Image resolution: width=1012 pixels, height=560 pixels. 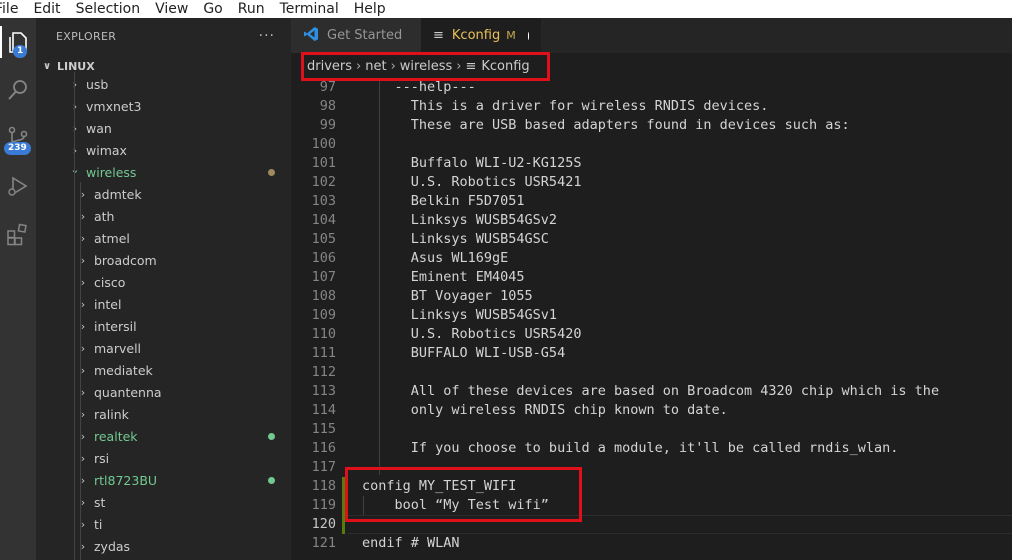 What do you see at coordinates (125, 260) in the screenshot?
I see `tree-item-label: broadcom` at bounding box center [125, 260].